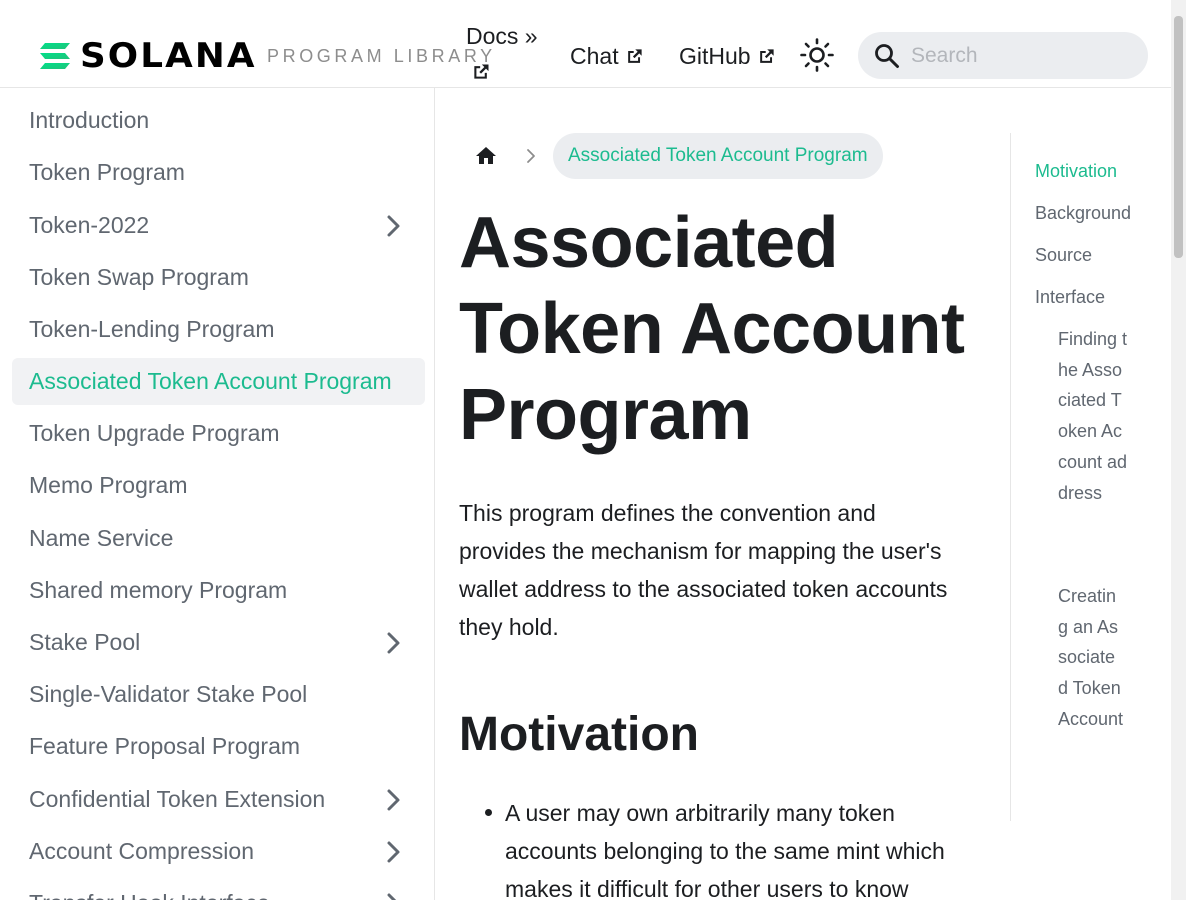 This screenshot has height=900, width=1186. Describe the element at coordinates (139, 277) in the screenshot. I see `sidebar-item-label: Token Swap Program` at that location.